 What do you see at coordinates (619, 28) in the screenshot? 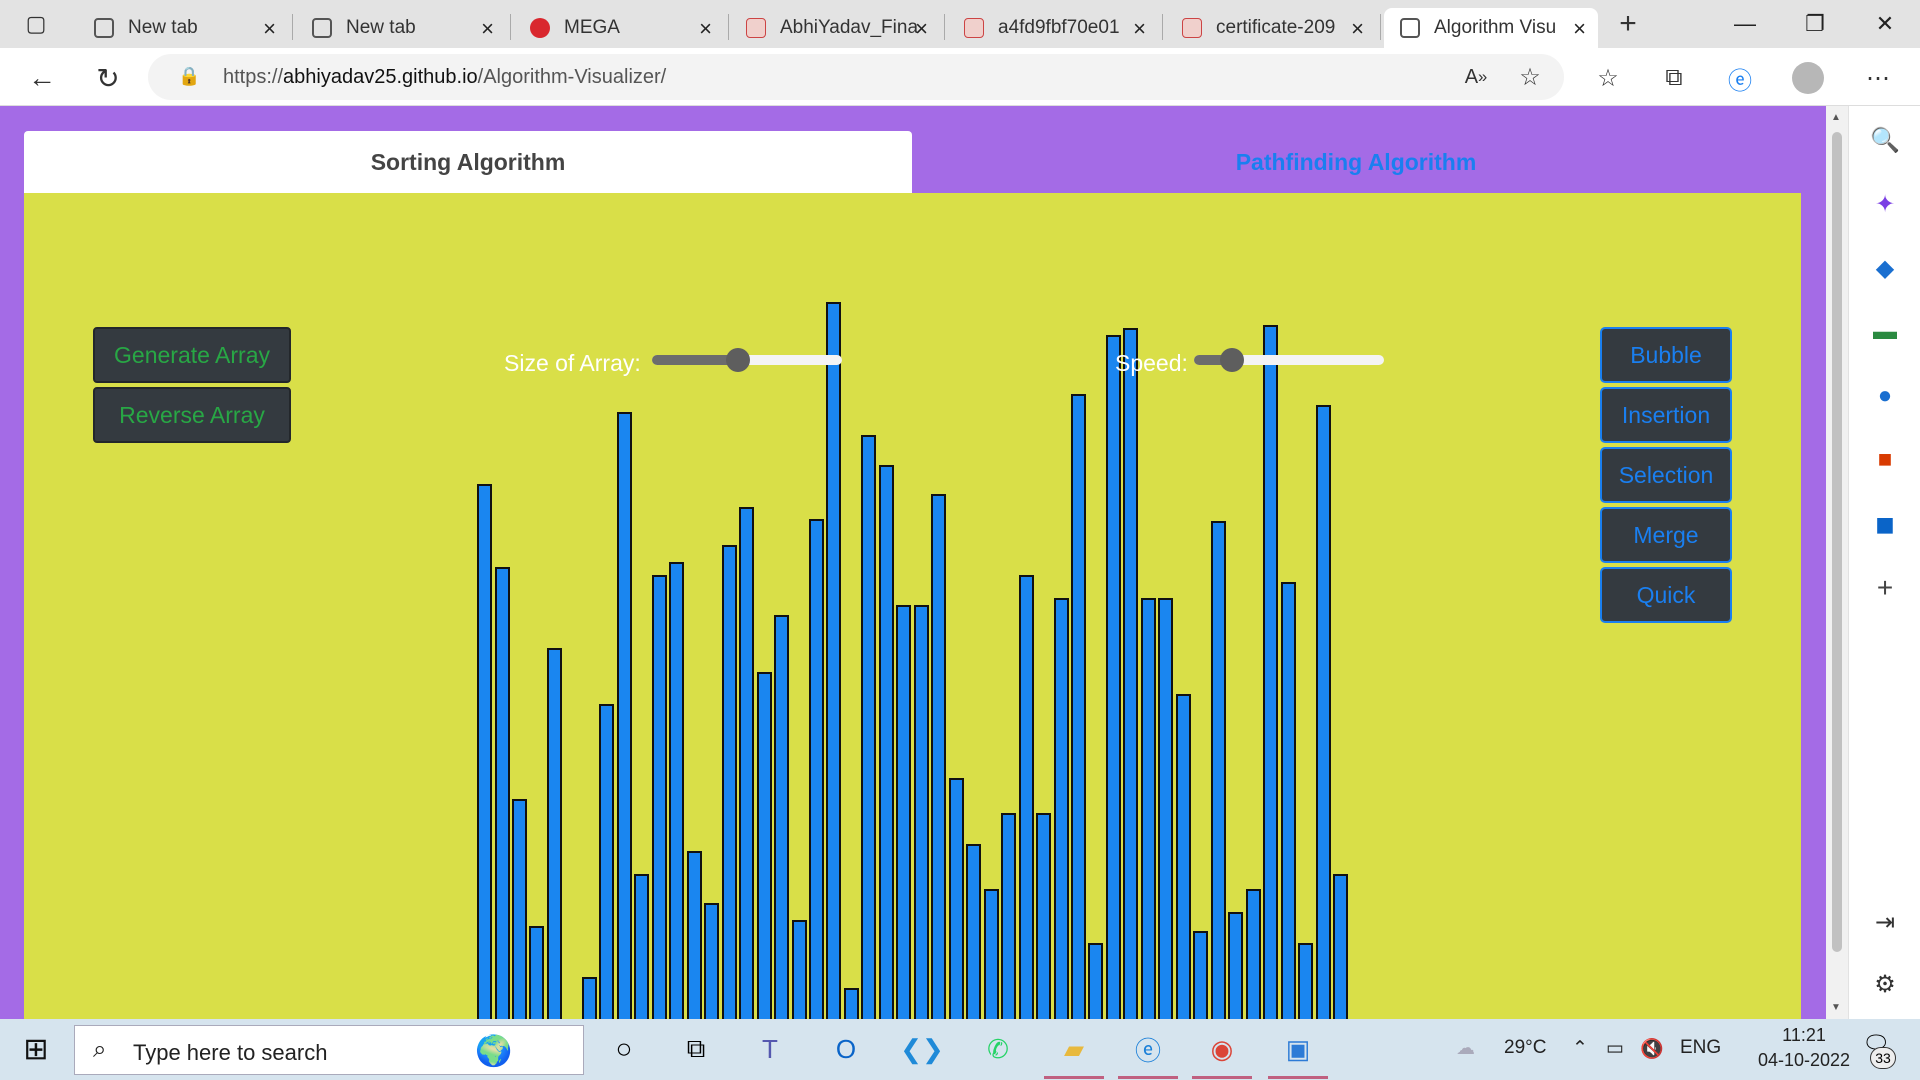
I see `browser-tab: MEGA ×` at bounding box center [619, 28].